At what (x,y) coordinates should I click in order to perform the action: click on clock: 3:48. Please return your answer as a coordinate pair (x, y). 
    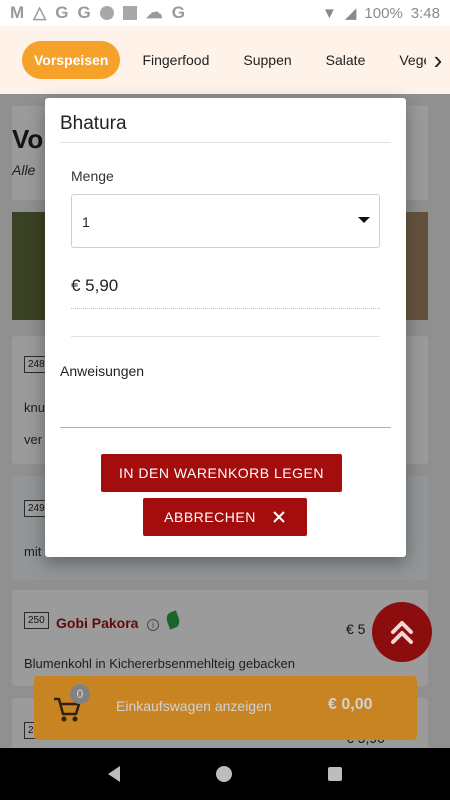
    Looking at the image, I should click on (425, 13).